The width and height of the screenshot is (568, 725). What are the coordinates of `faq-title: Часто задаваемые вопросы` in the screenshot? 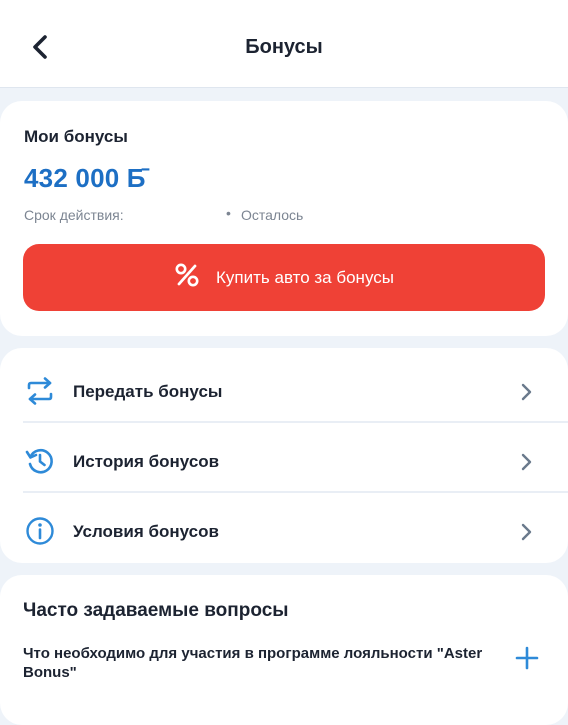 It's located at (156, 610).